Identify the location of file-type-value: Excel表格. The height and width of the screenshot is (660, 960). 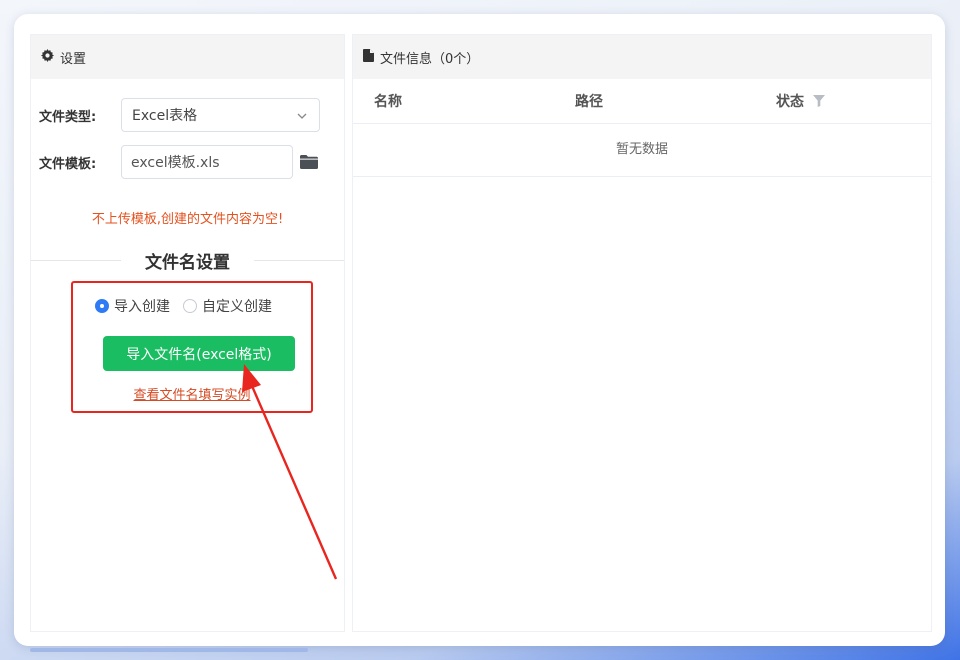
(165, 116).